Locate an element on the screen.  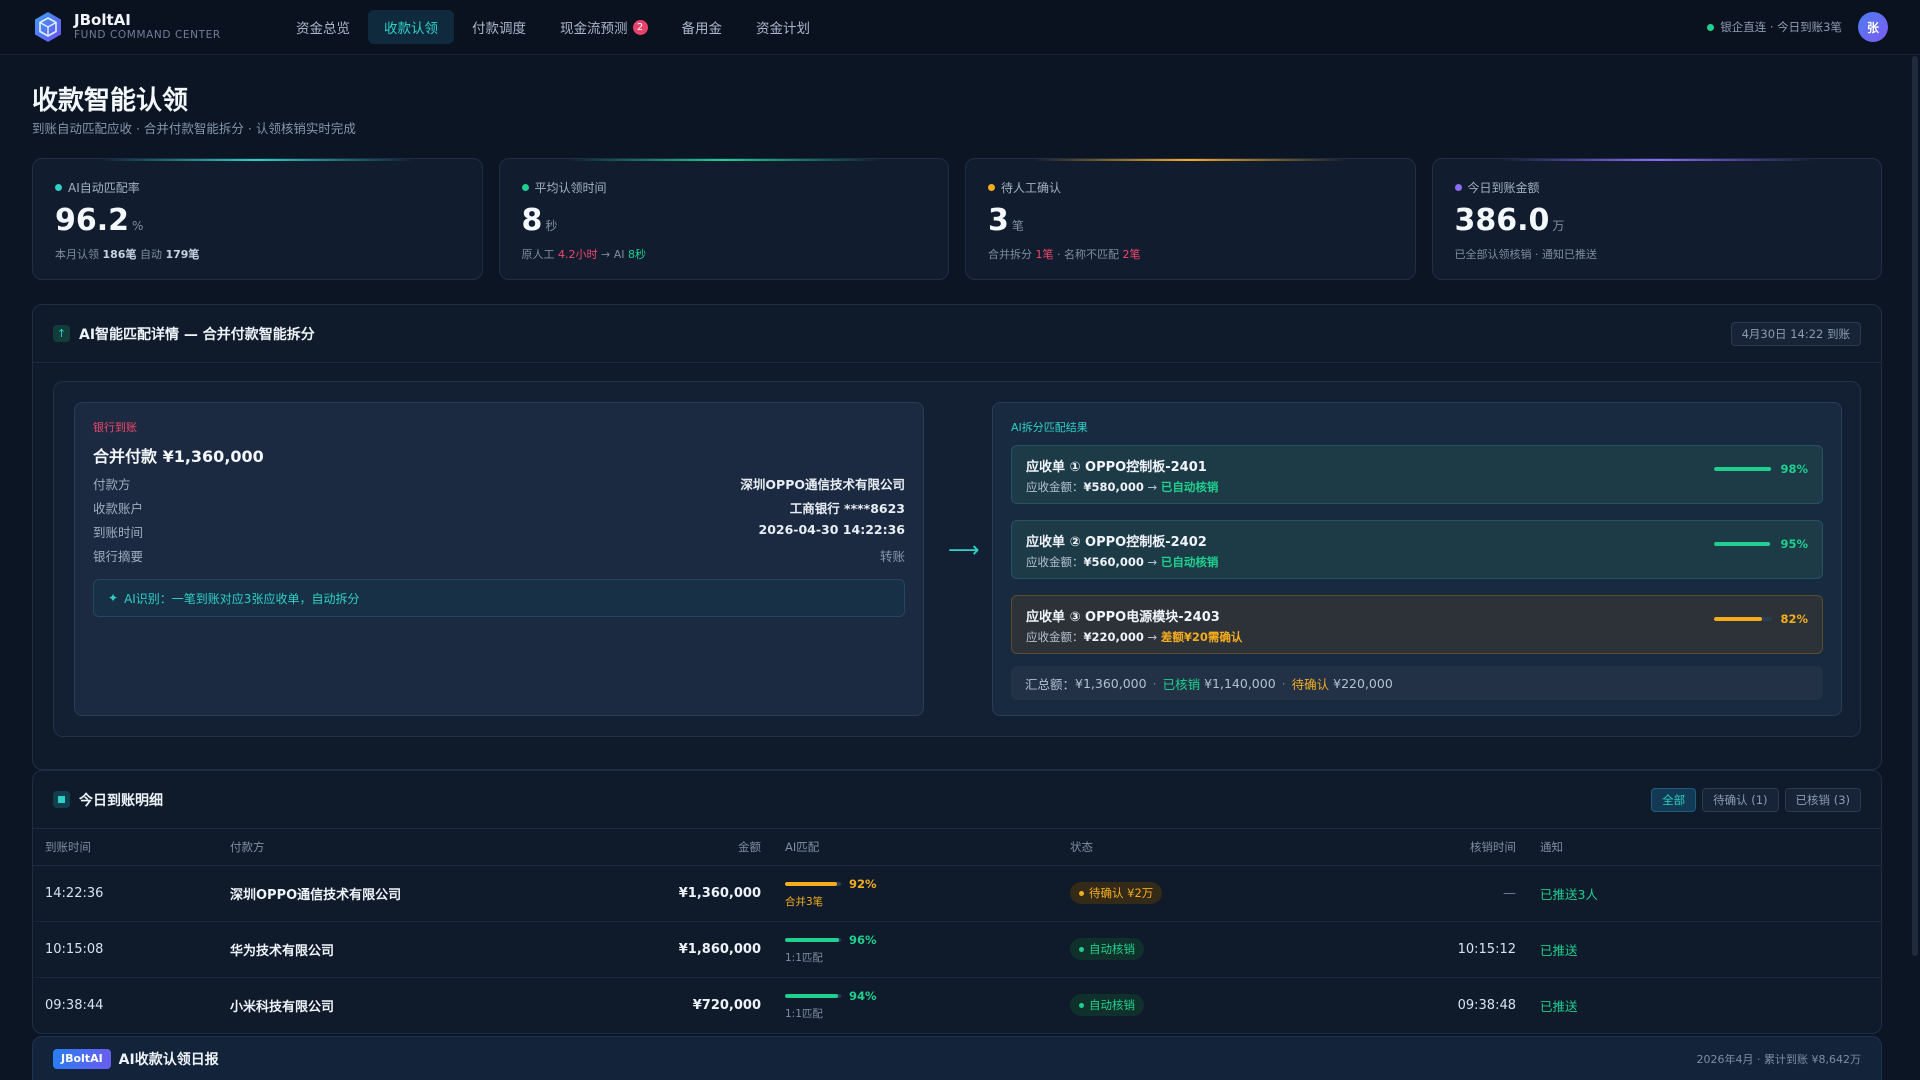
arrow-right-icon: ⟶ is located at coordinates (964, 550).